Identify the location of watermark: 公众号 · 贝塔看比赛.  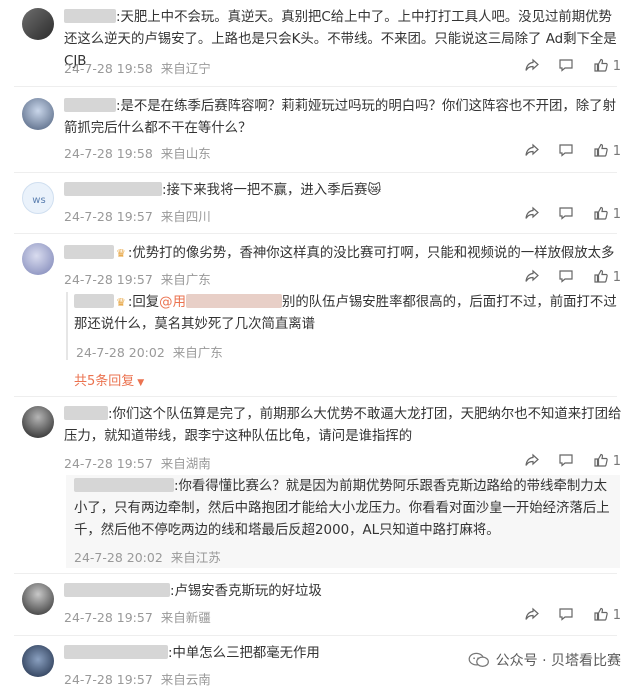
(544, 660).